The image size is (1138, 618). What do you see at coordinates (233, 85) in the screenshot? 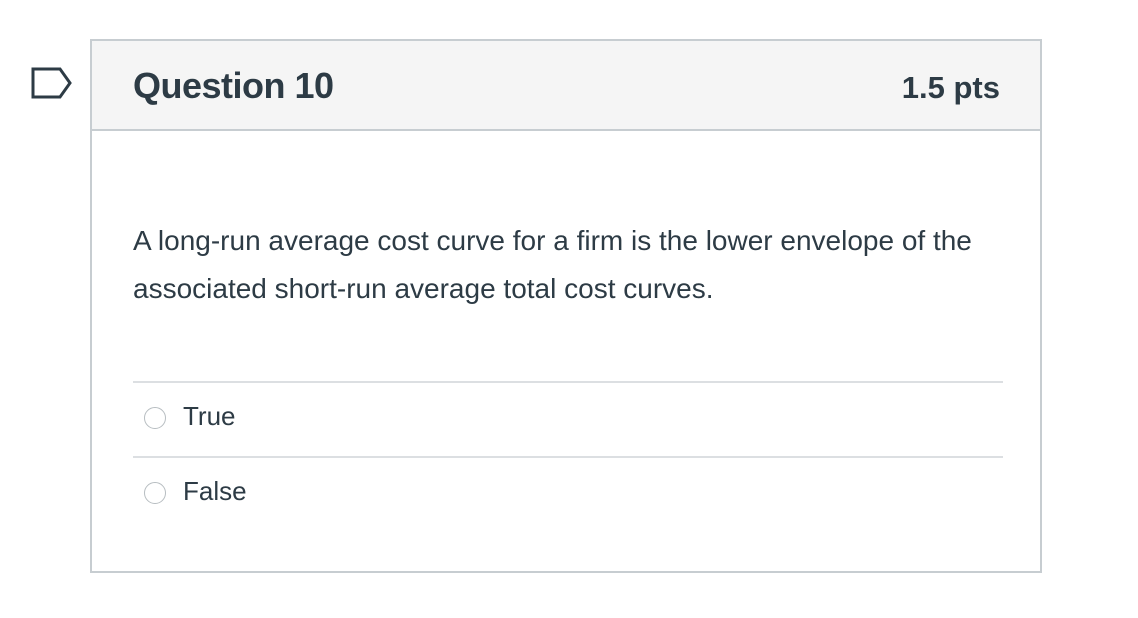
I see `question-title: Question 10` at bounding box center [233, 85].